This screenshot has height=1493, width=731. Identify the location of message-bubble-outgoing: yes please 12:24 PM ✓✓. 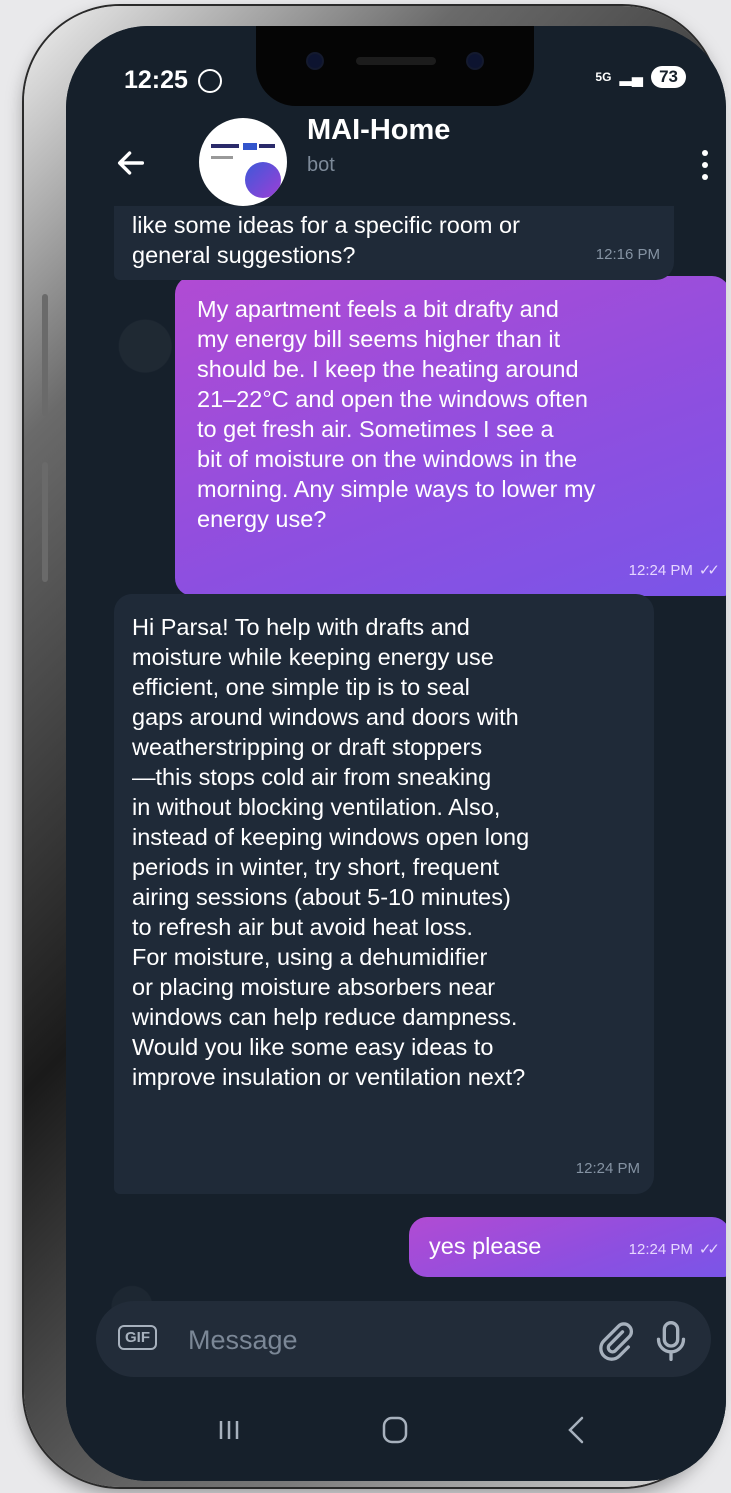
(567, 1247).